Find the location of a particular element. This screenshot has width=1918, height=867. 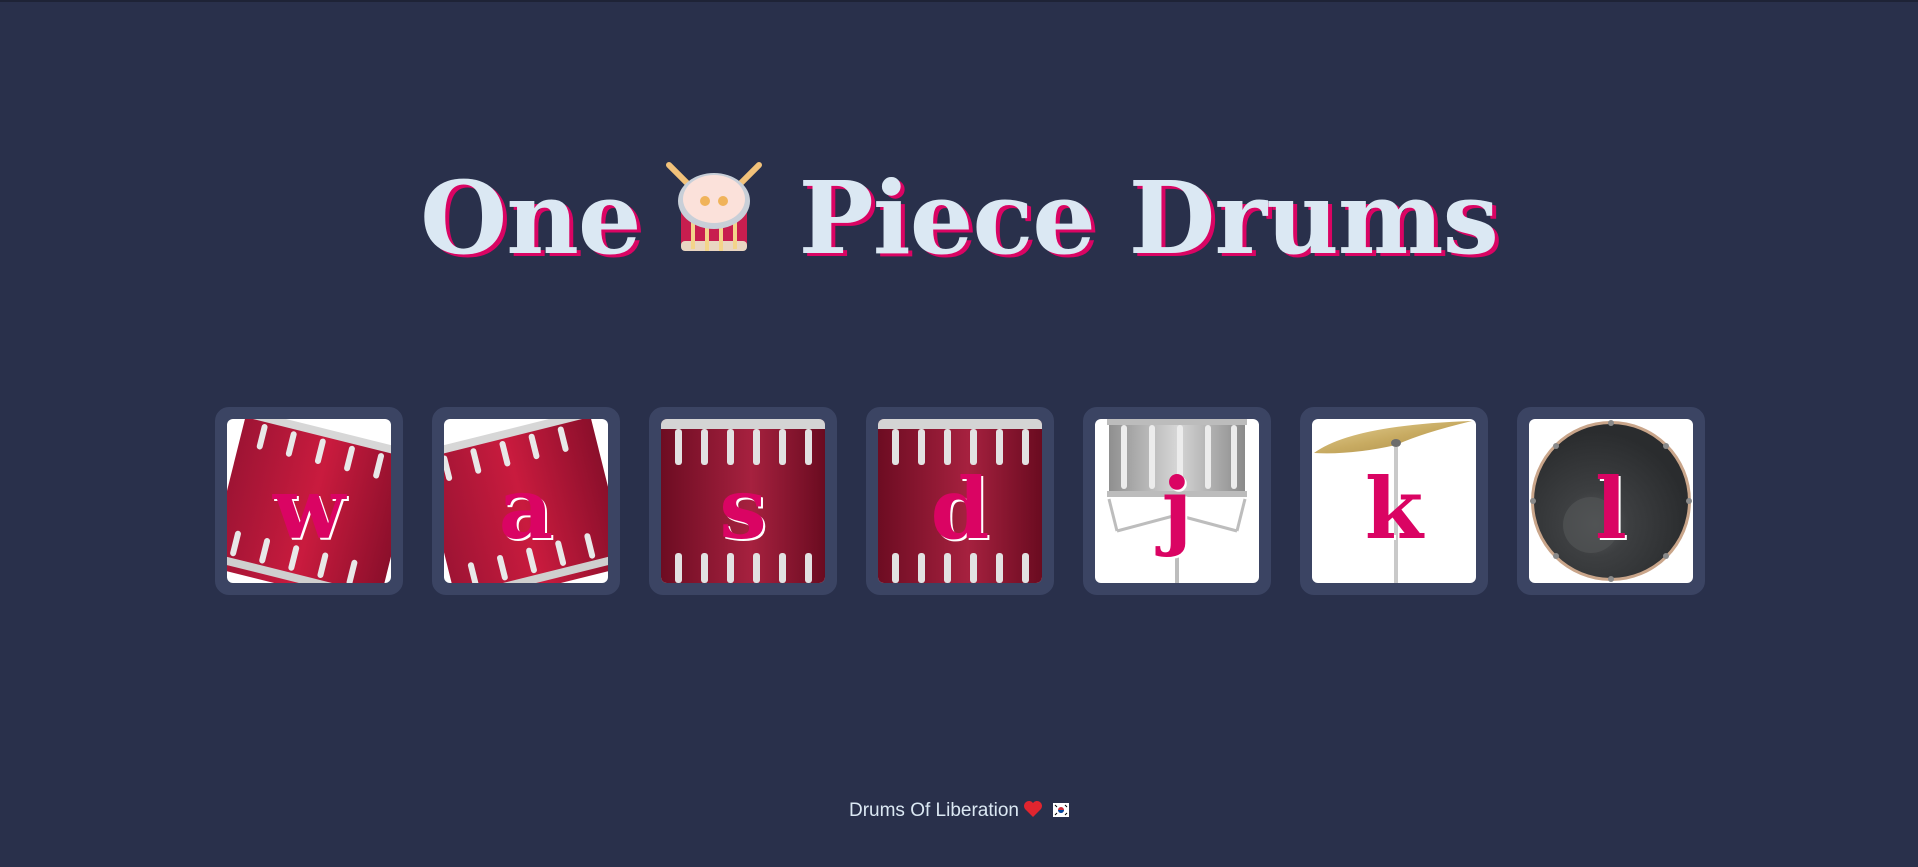

page-title: One Piece Drums is located at coordinates (959, 213).